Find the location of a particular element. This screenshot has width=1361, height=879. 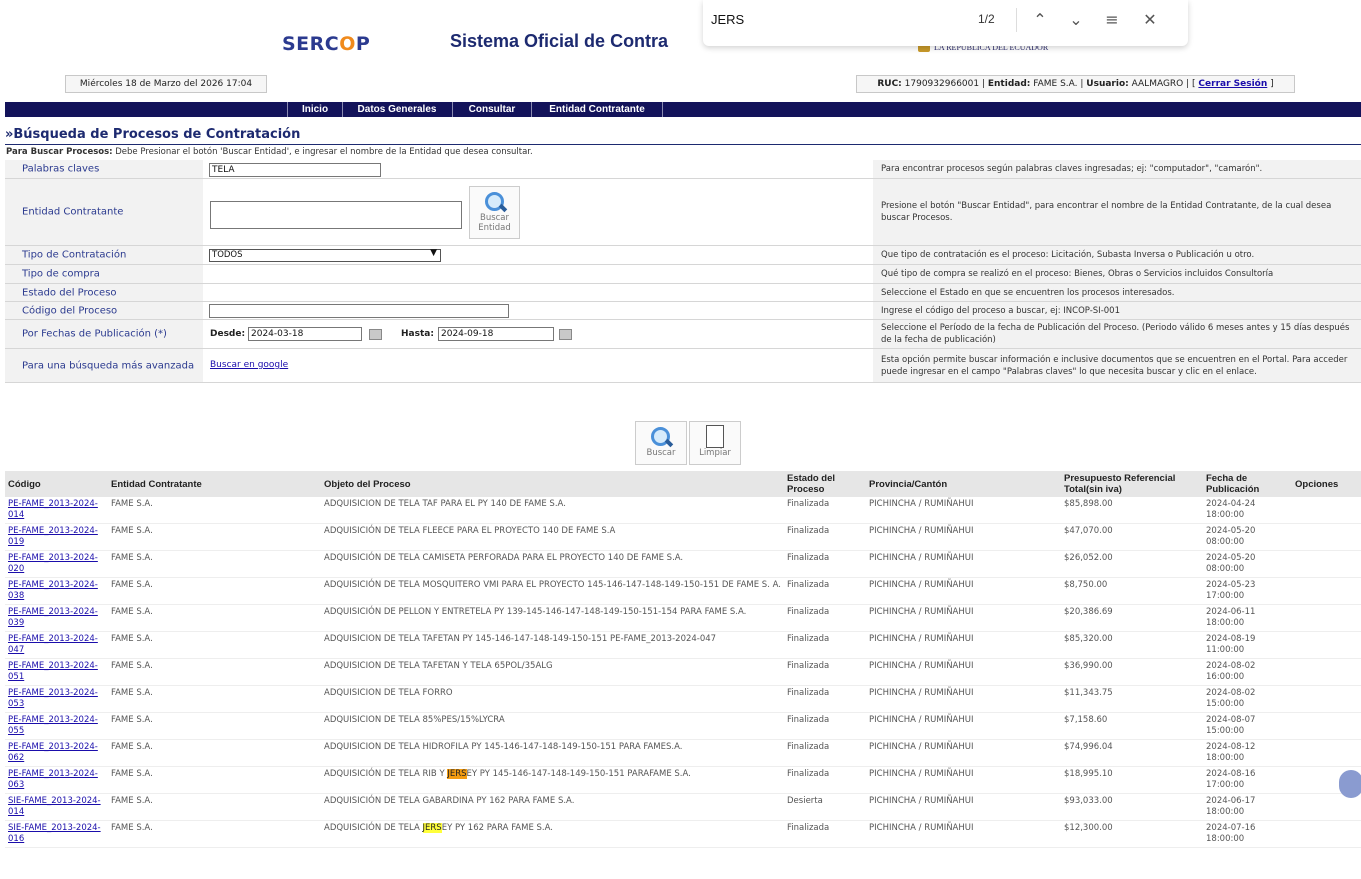

find-in-page-bar: JERS 1/2 ⌃ ⌄ ≡ ✕ is located at coordinates (945, 23).